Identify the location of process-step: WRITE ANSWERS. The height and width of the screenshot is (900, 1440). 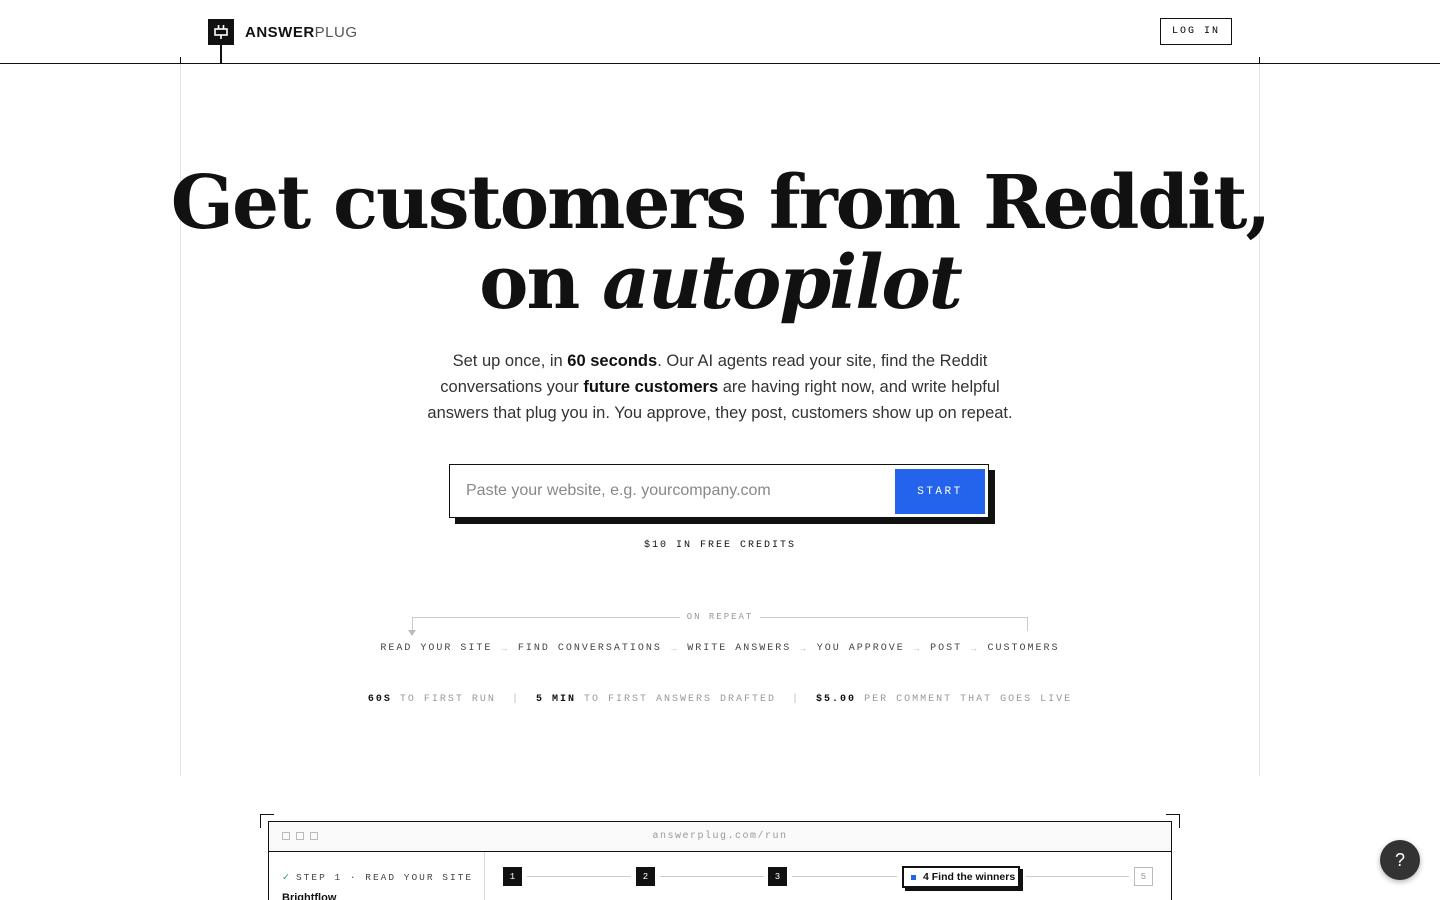
(739, 648).